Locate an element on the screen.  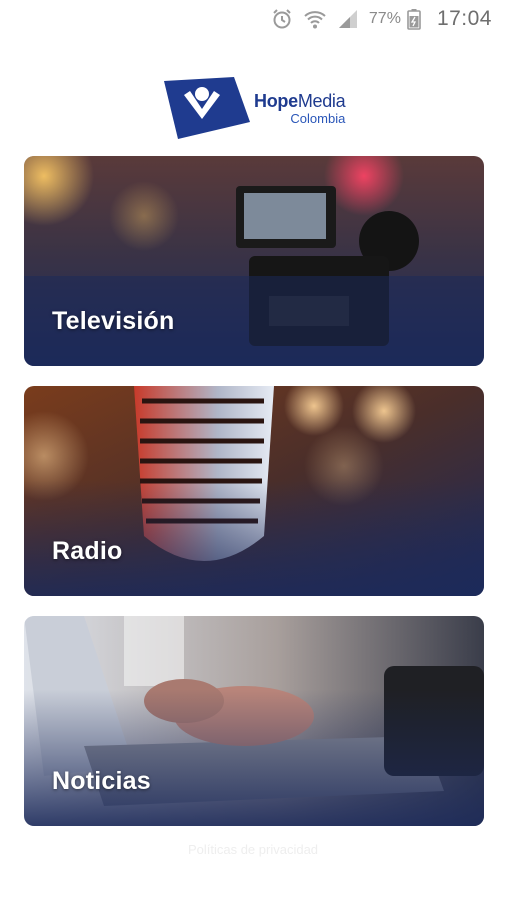
card-television-label: Televisión is located at coordinates (113, 321).